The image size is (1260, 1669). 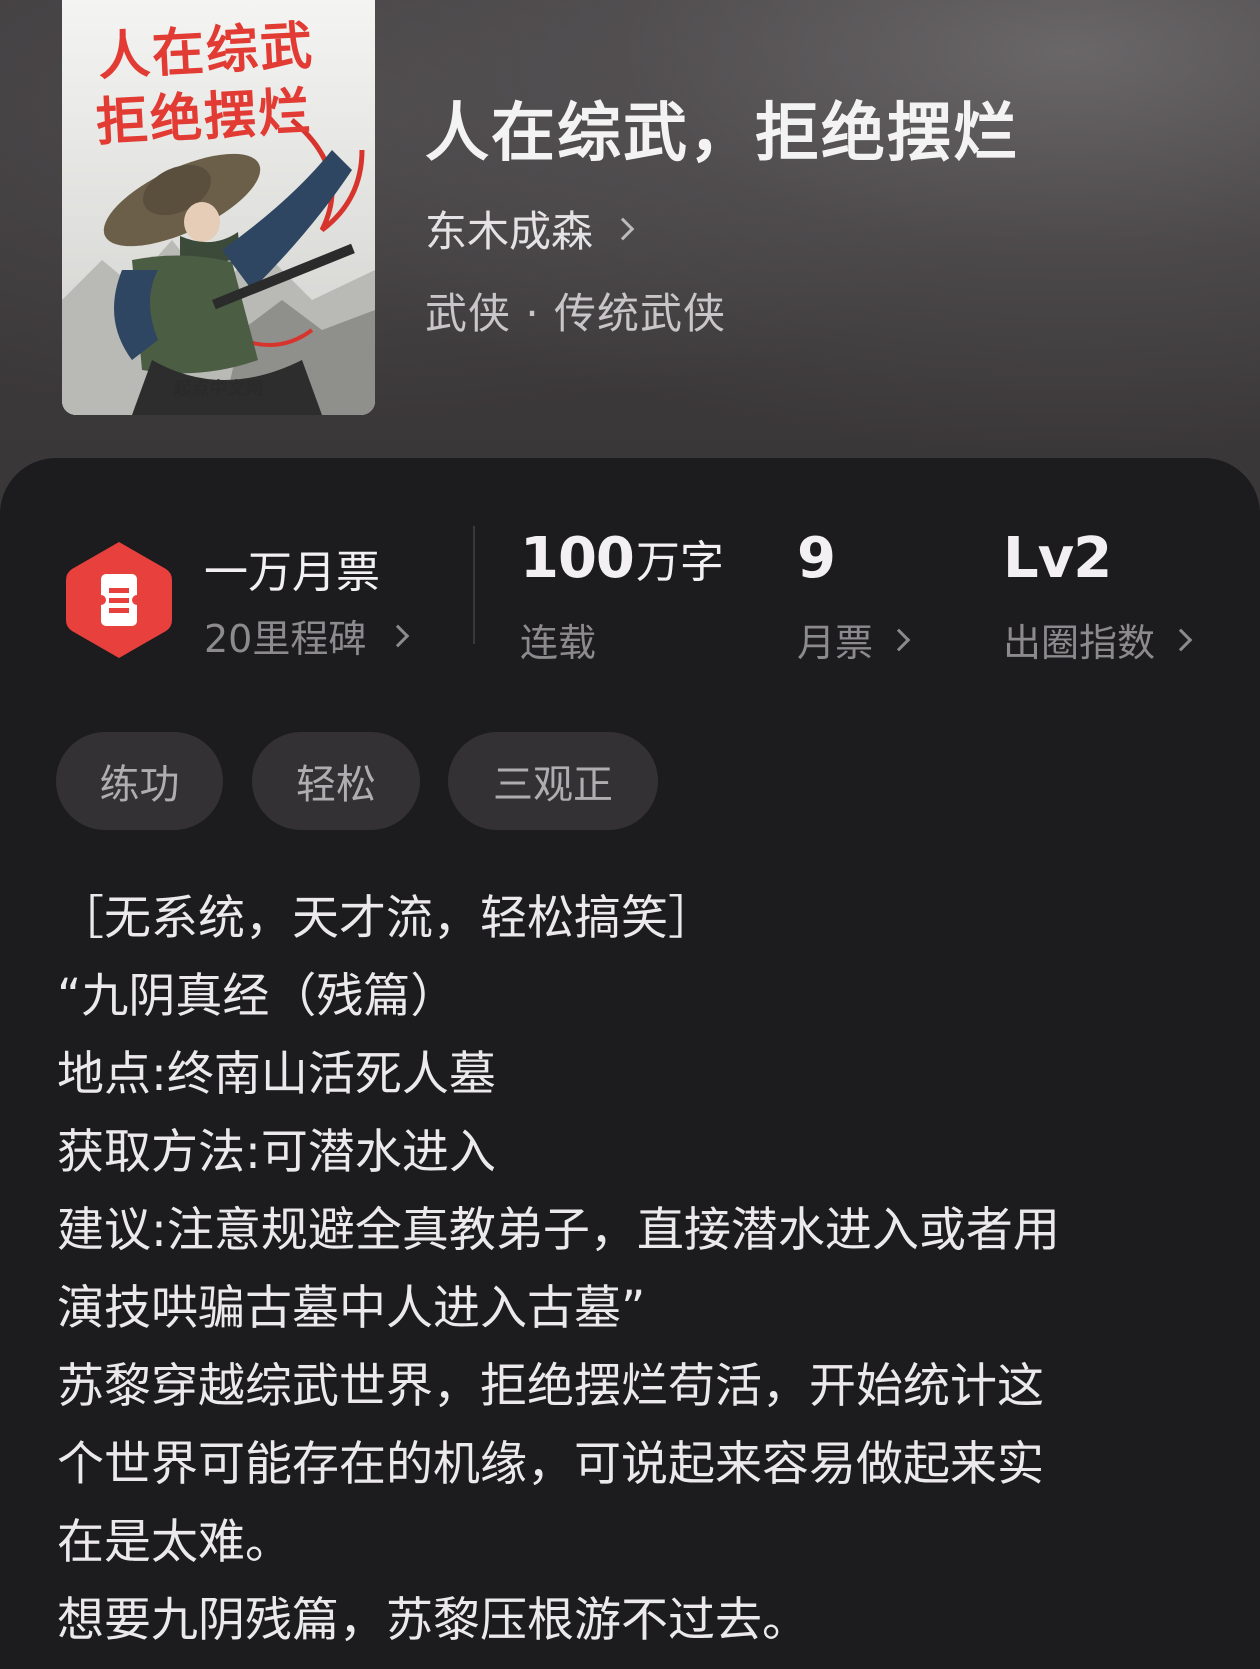 What do you see at coordinates (292, 572) in the screenshot?
I see `ticket-milestone-label: 一万月票` at bounding box center [292, 572].